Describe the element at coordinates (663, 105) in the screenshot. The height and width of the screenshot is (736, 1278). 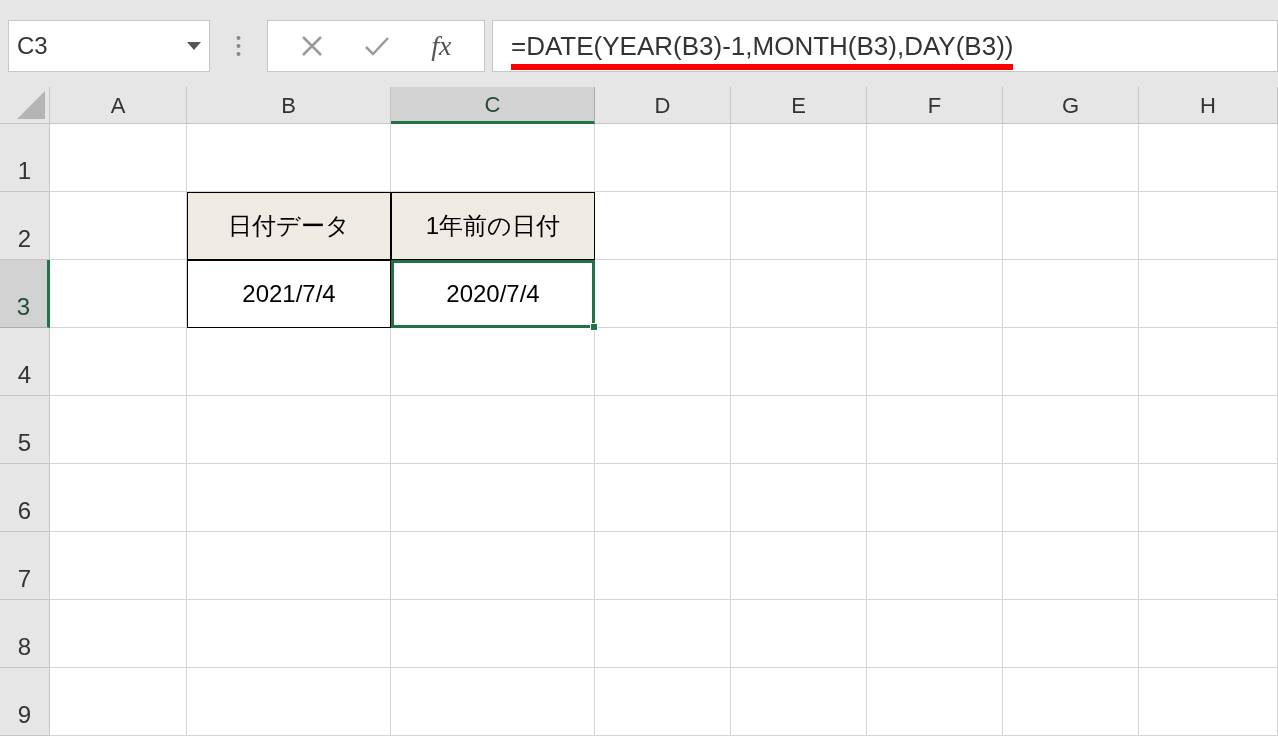
I see `column-header: D` at that location.